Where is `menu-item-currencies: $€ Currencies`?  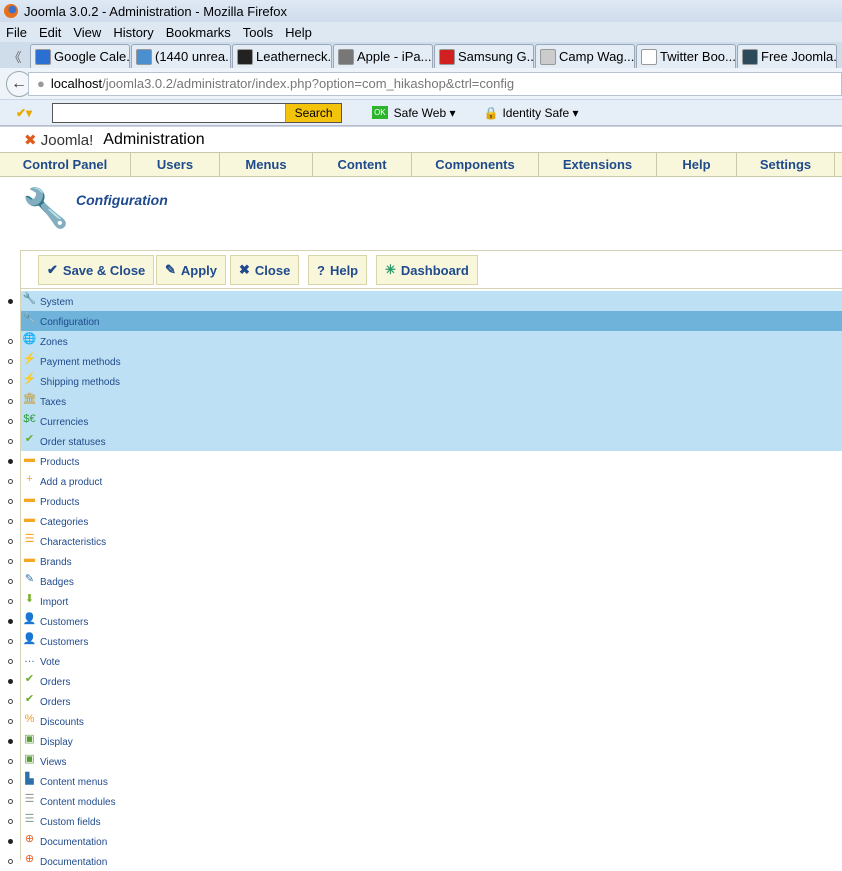 menu-item-currencies: $€ Currencies is located at coordinates (425, 421).